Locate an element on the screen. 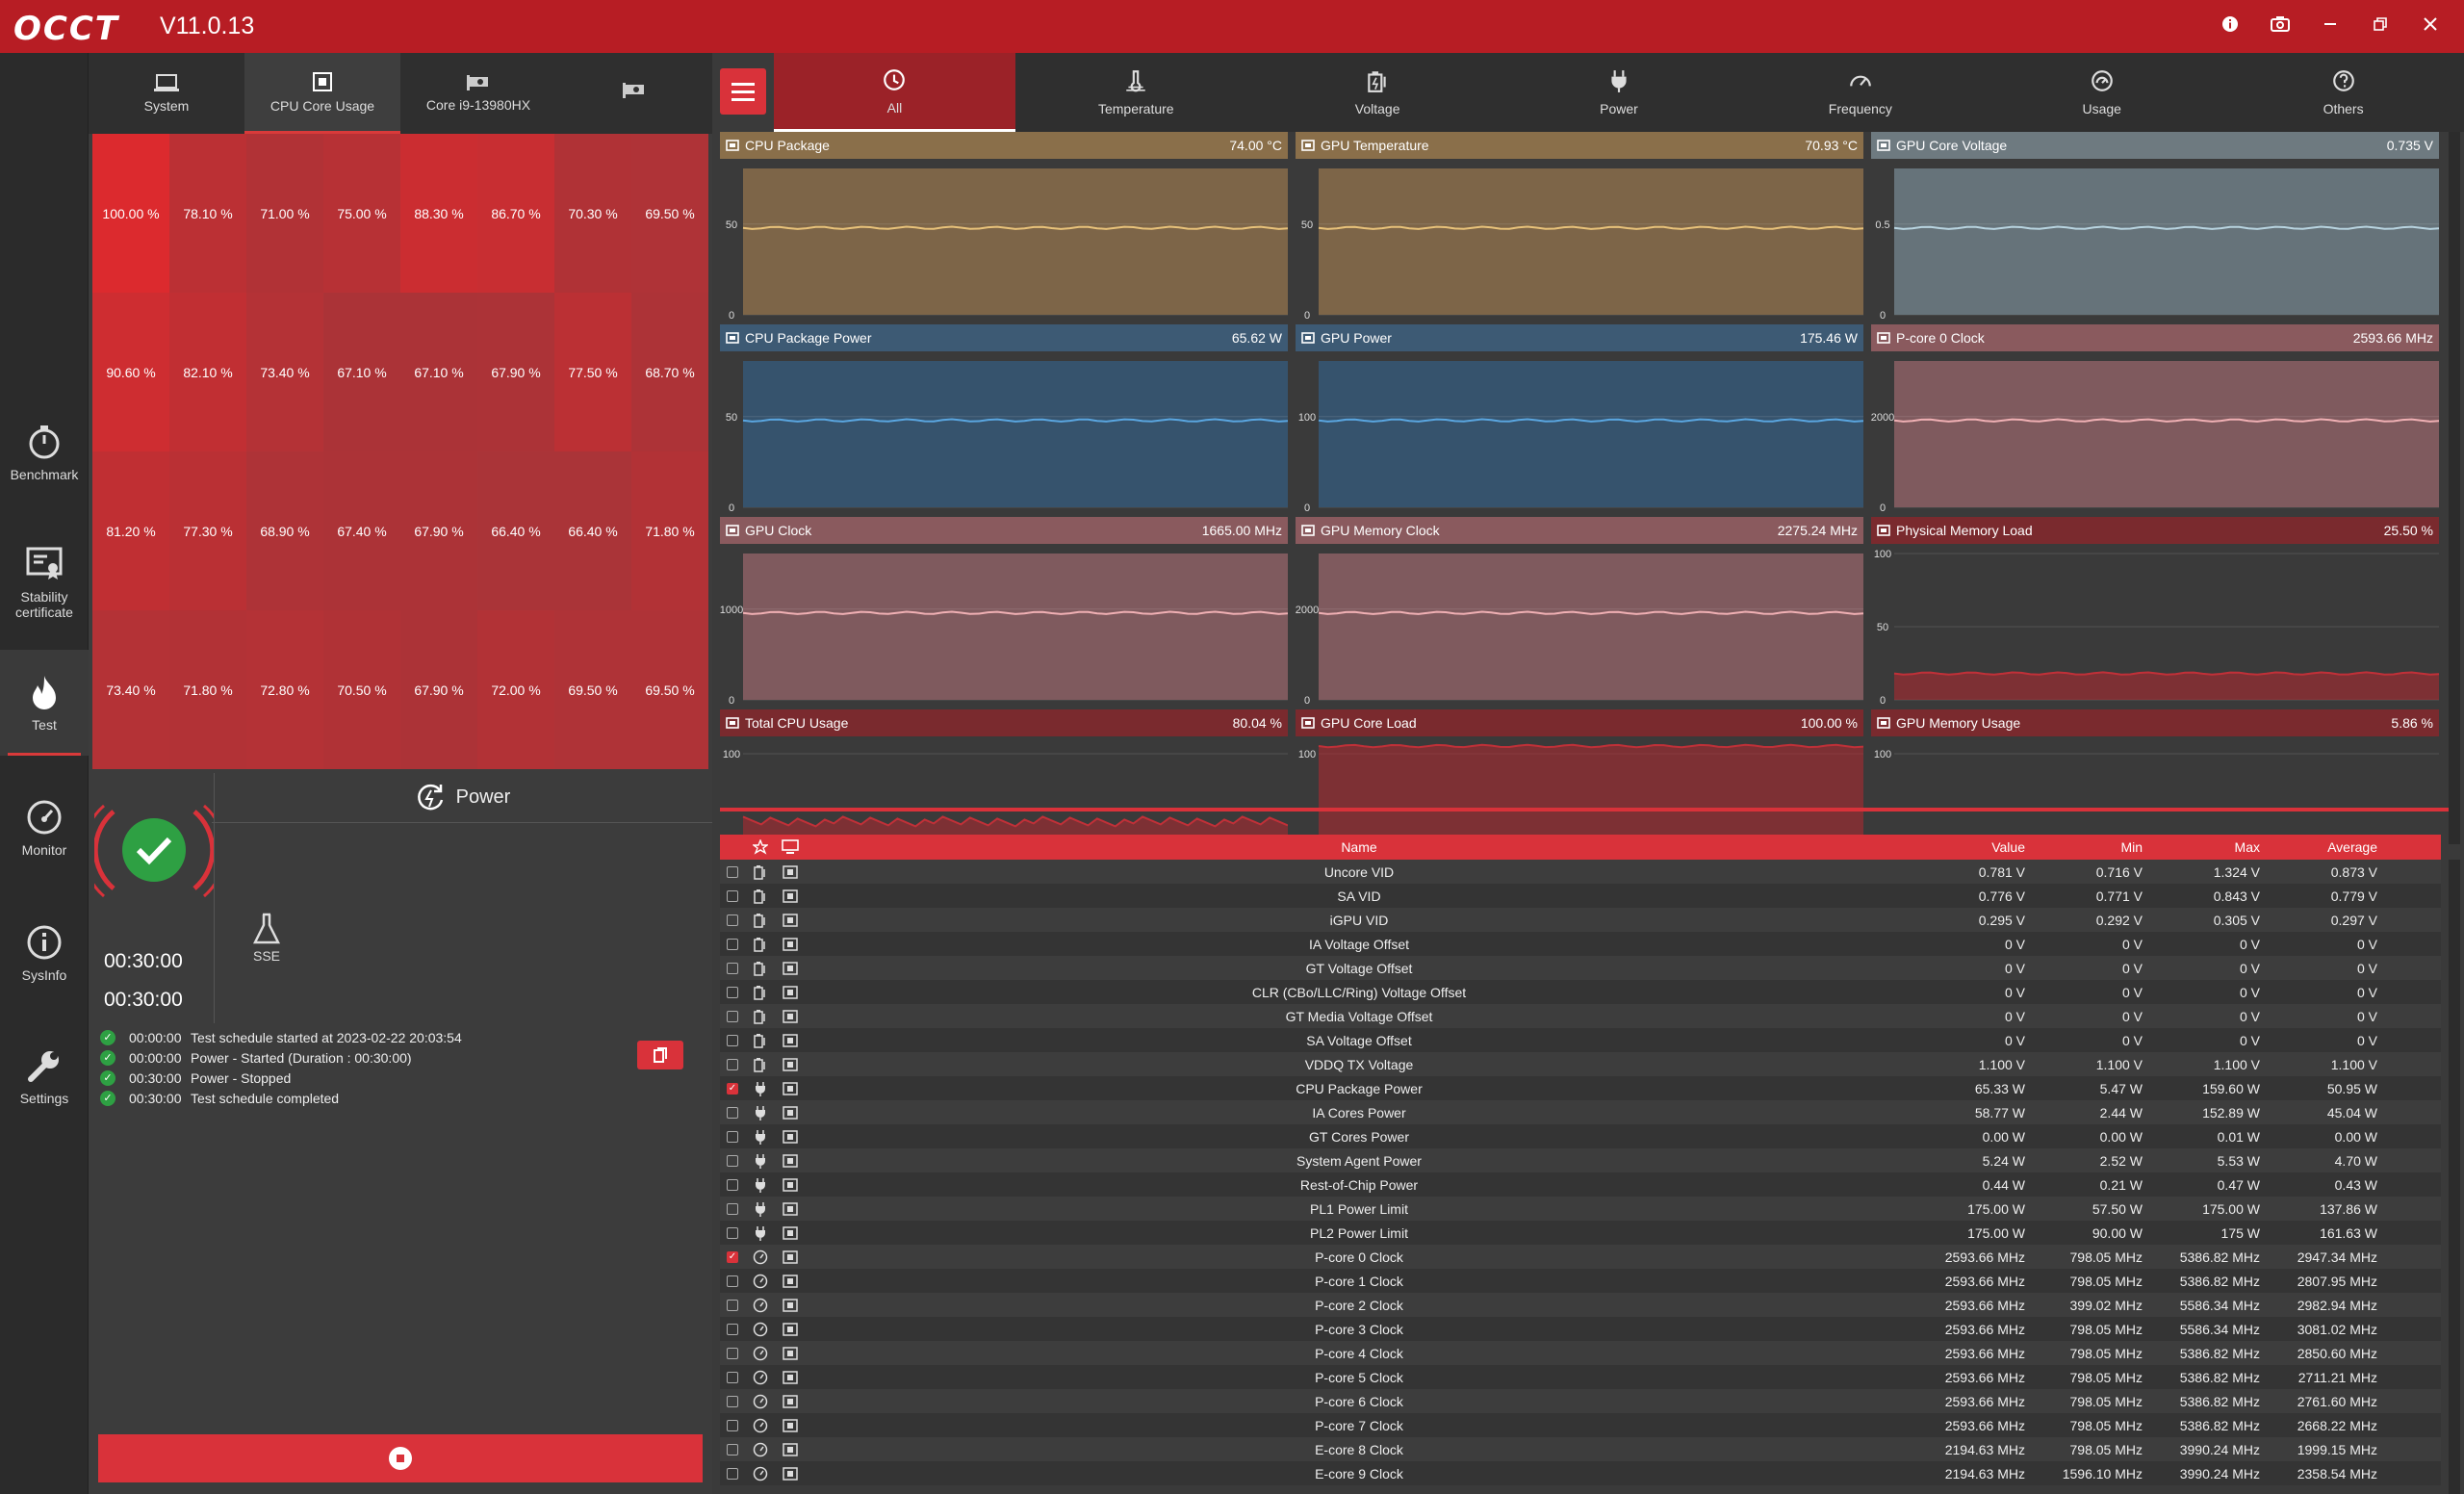  title-bar: OCCT V11.0.13 is located at coordinates (1232, 27).